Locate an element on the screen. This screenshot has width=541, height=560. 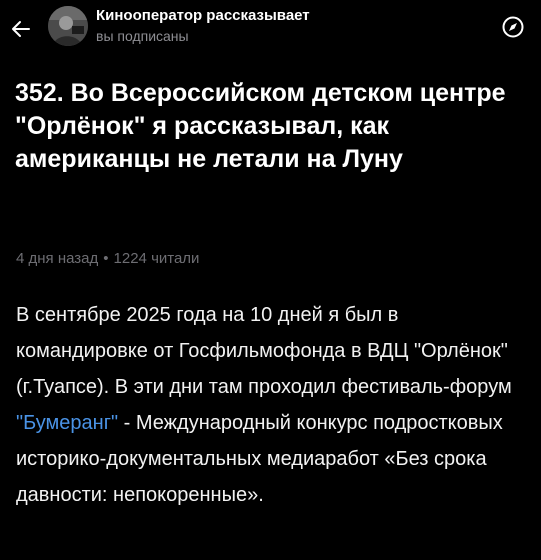
back-button is located at coordinates (21, 29).